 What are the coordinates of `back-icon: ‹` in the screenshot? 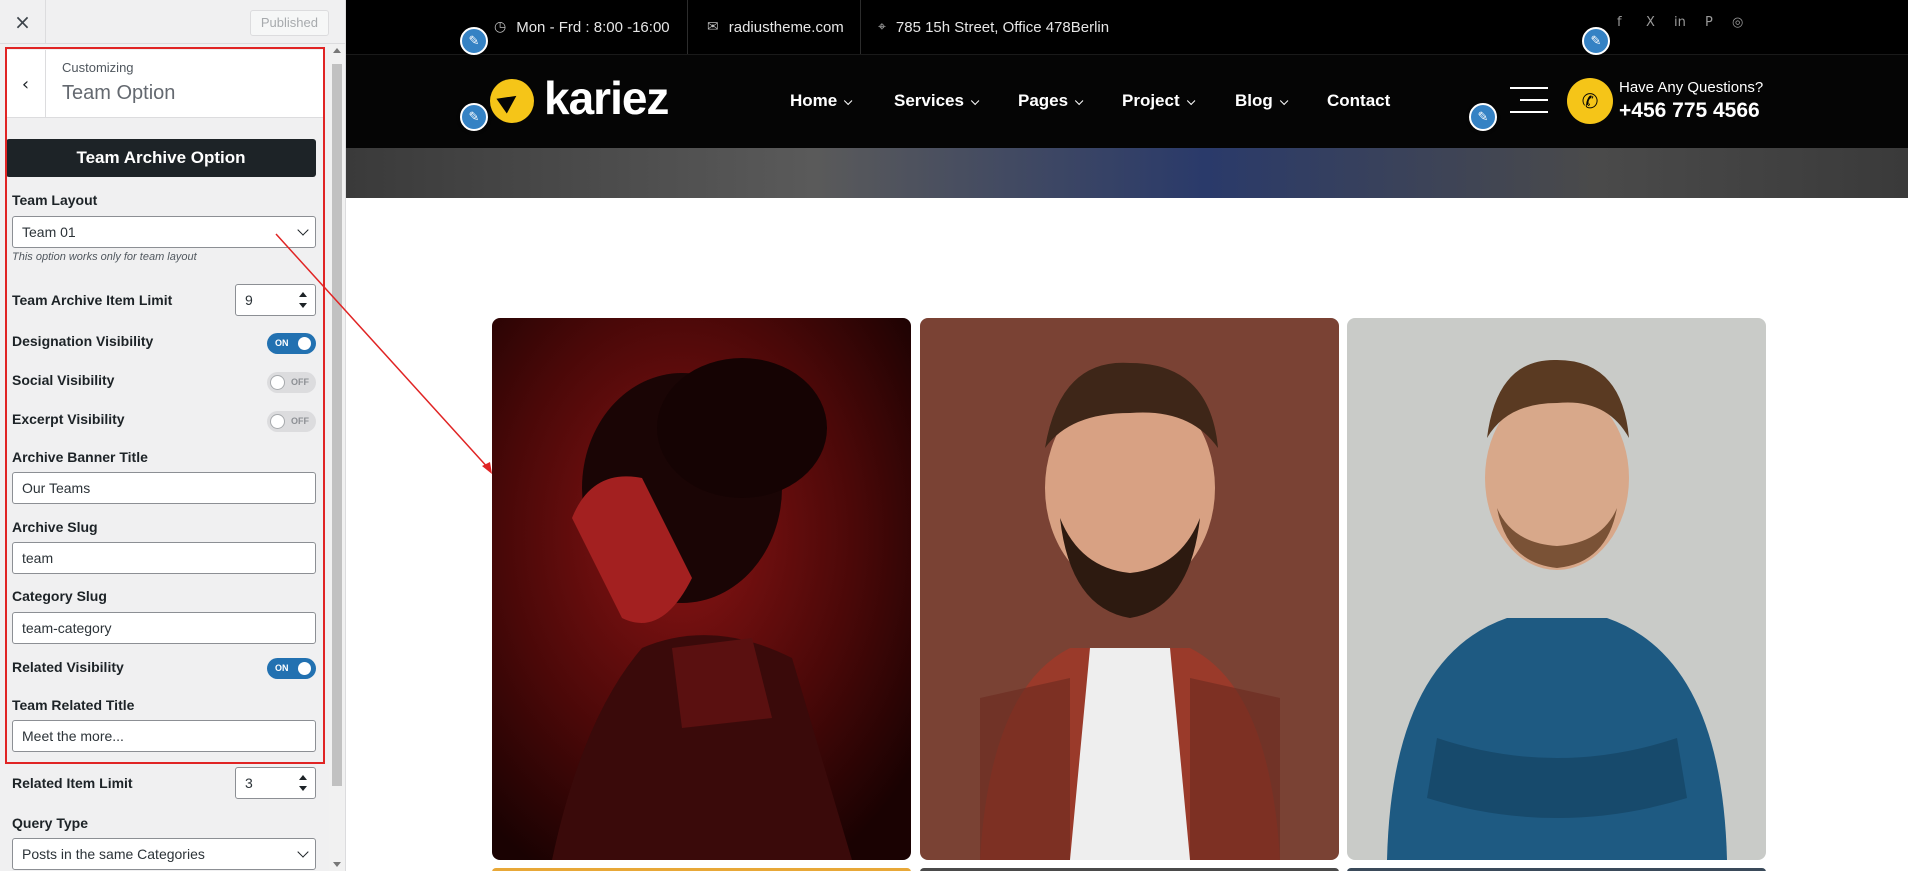 It's located at (26, 84).